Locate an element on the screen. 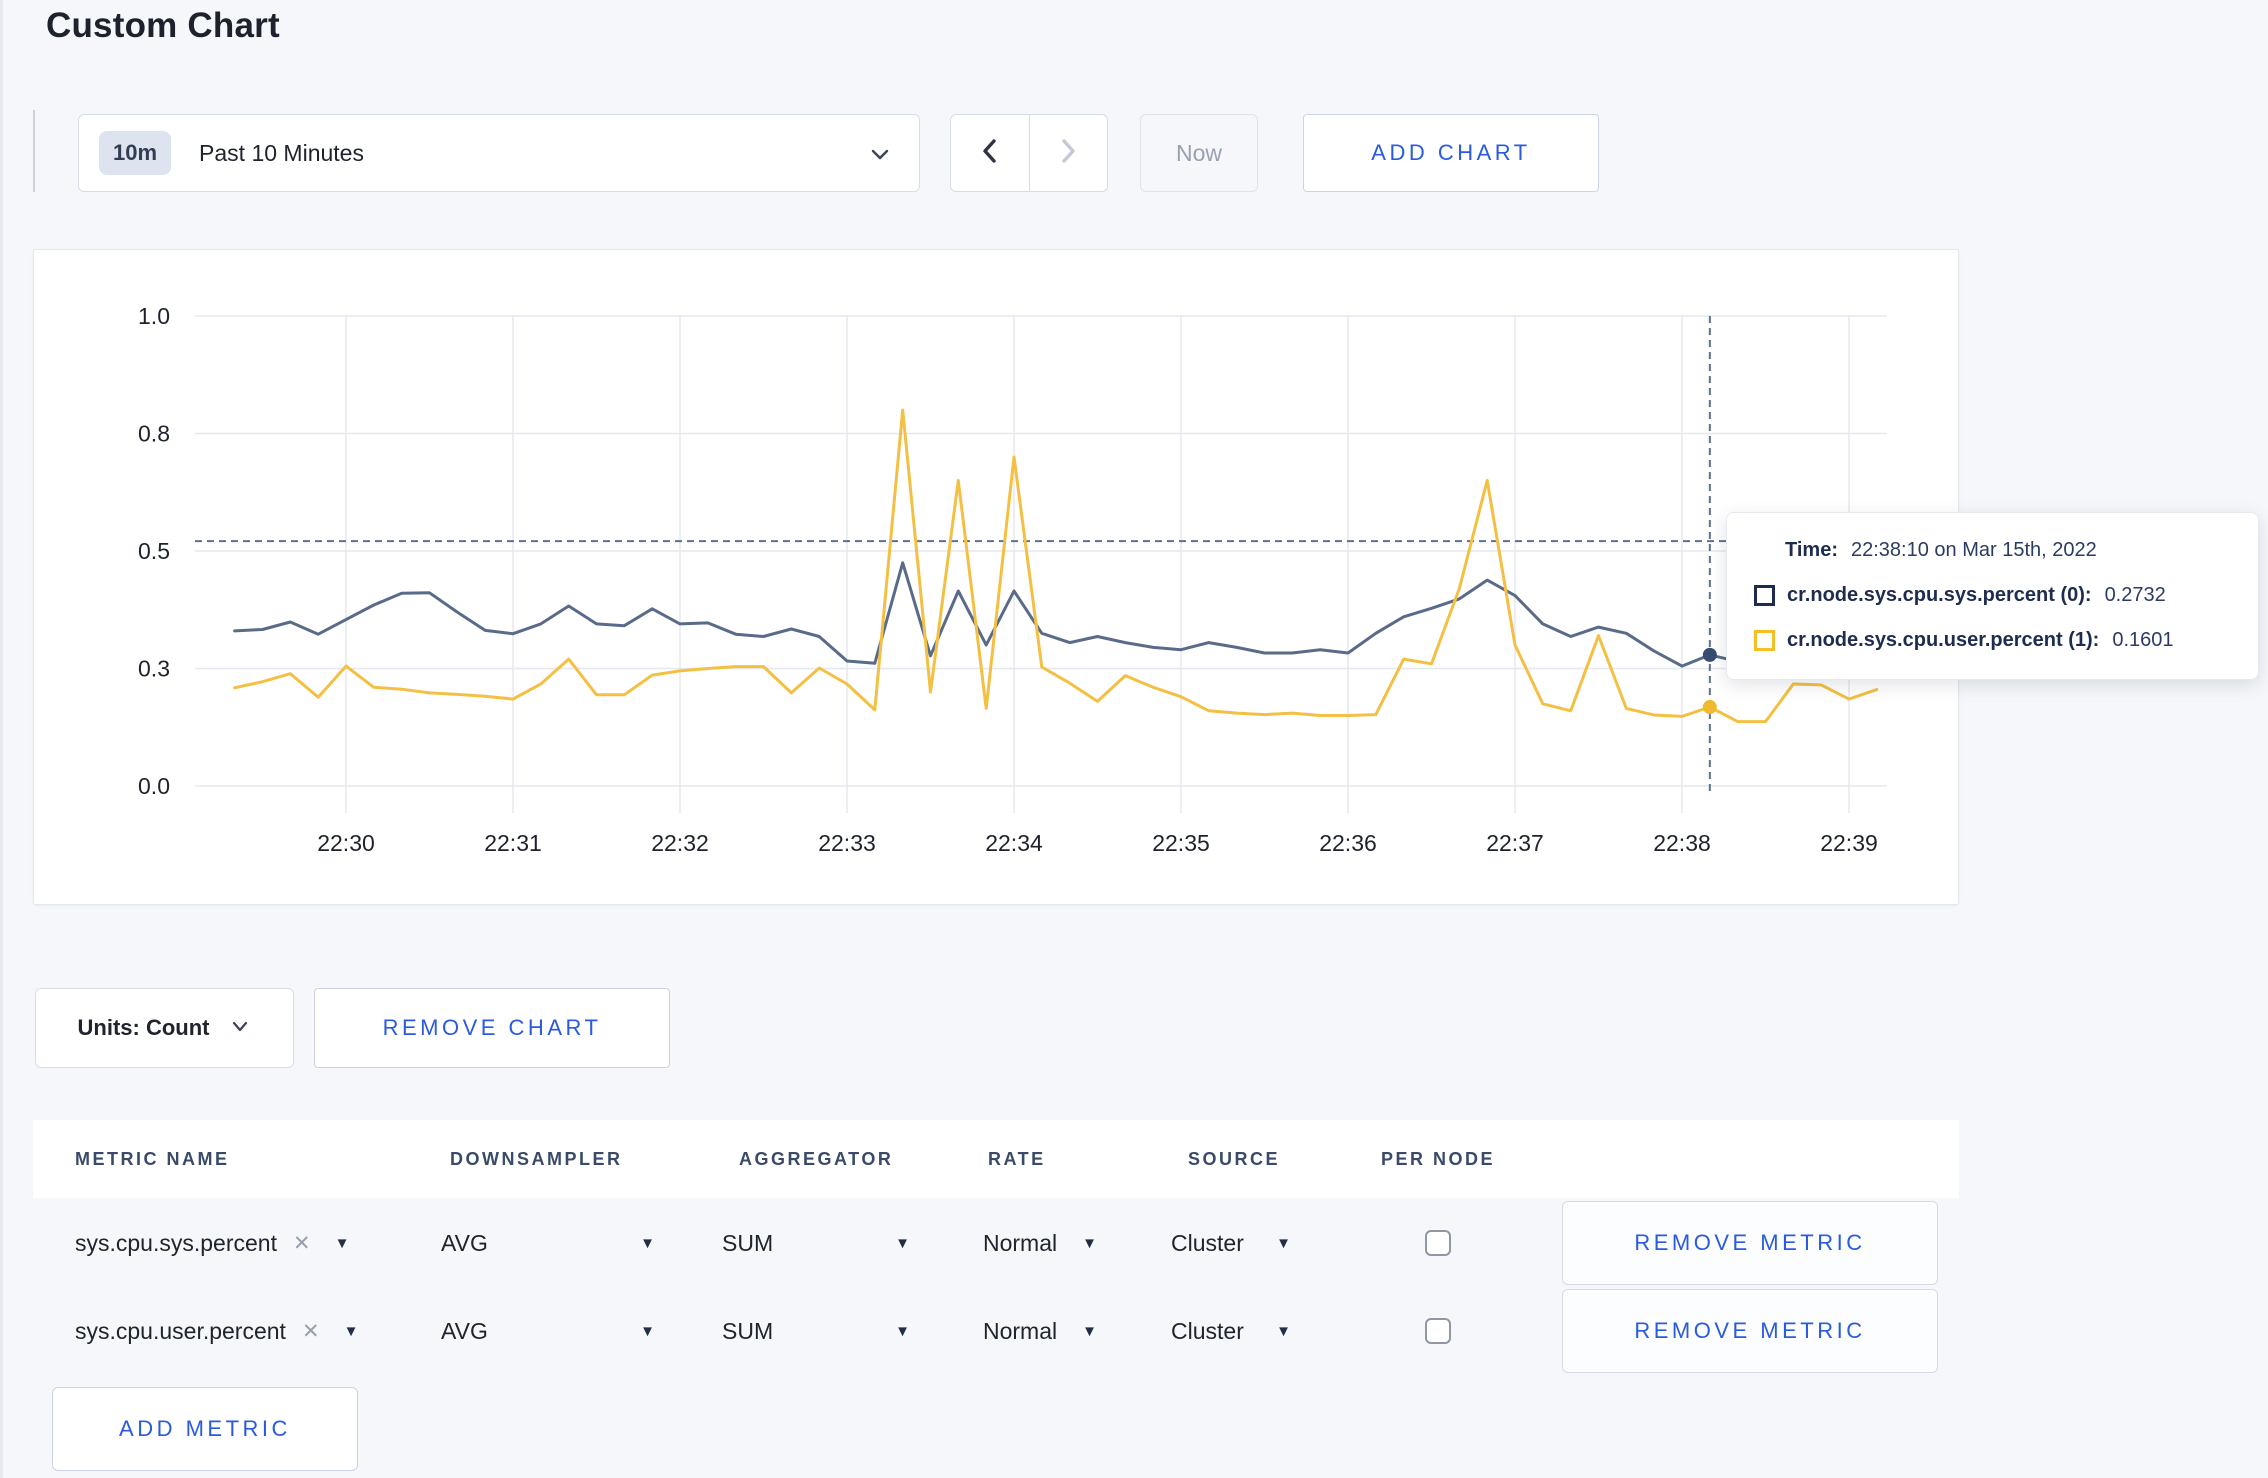  svg-text: 22:37 is located at coordinates (1515, 843).